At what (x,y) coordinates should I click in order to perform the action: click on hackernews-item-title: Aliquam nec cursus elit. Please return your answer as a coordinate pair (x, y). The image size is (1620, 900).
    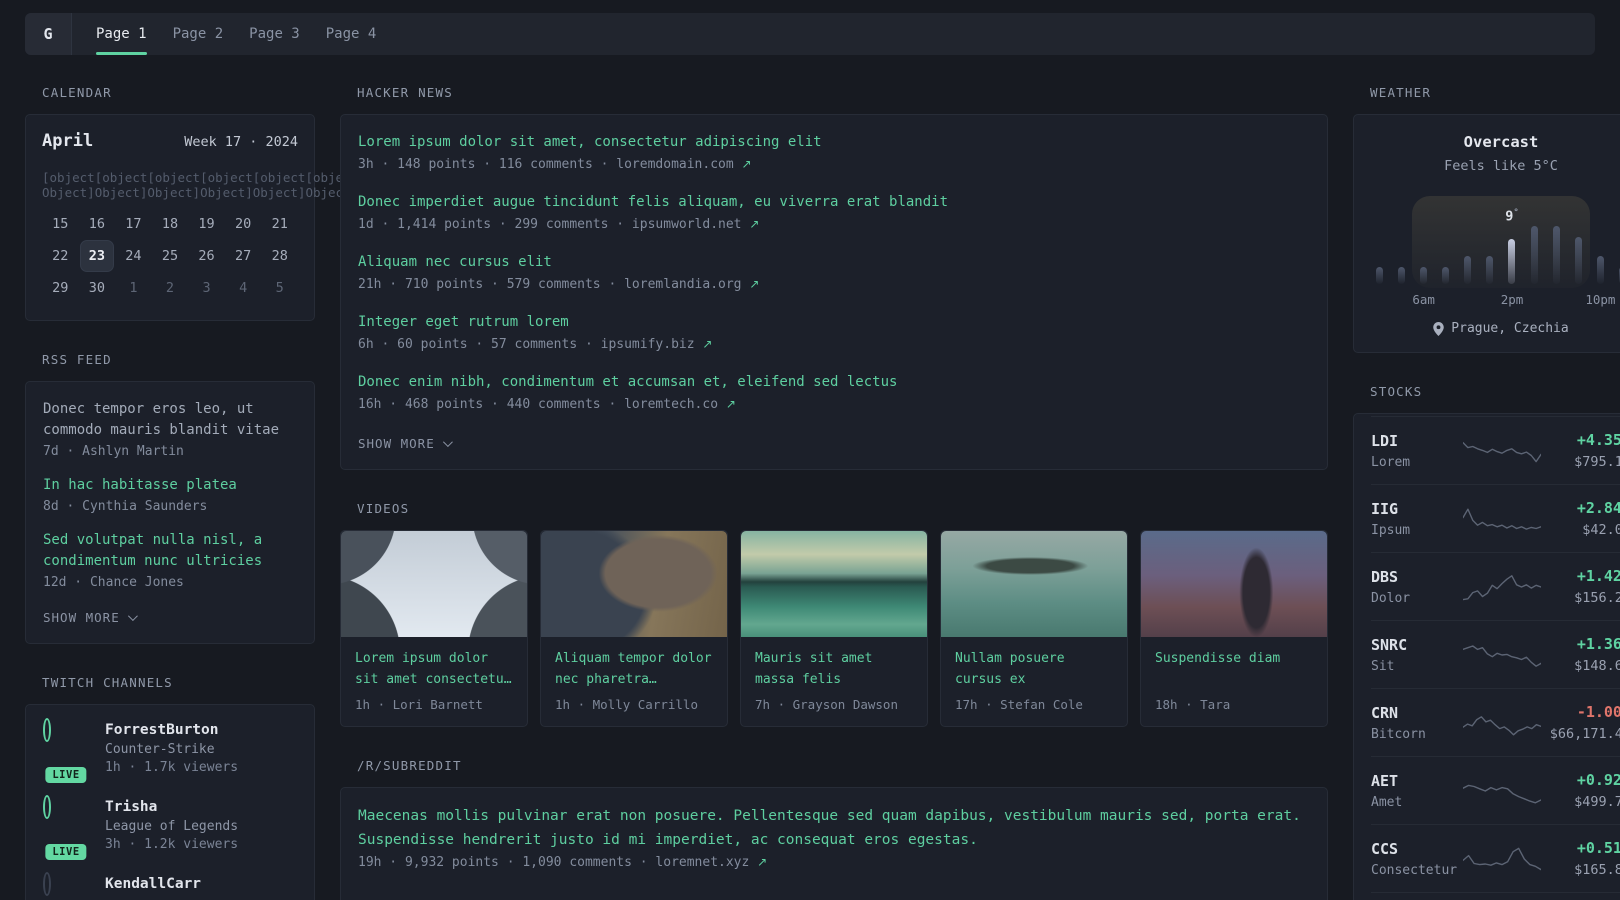
    Looking at the image, I should click on (455, 262).